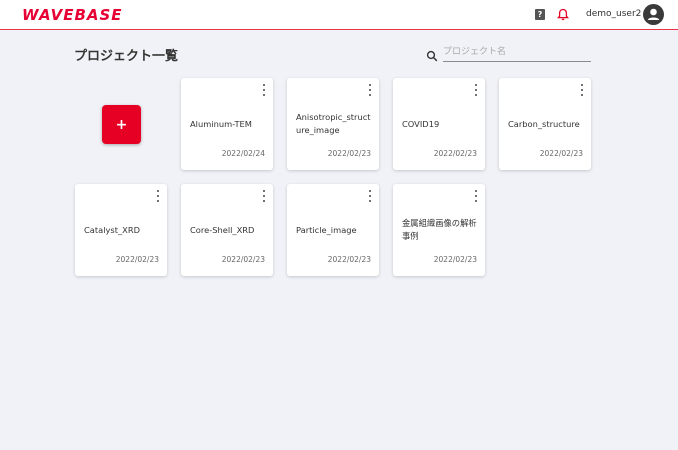 The width and height of the screenshot is (678, 450). Describe the element at coordinates (613, 14) in the screenshot. I see `username-label: demo_user2` at that location.